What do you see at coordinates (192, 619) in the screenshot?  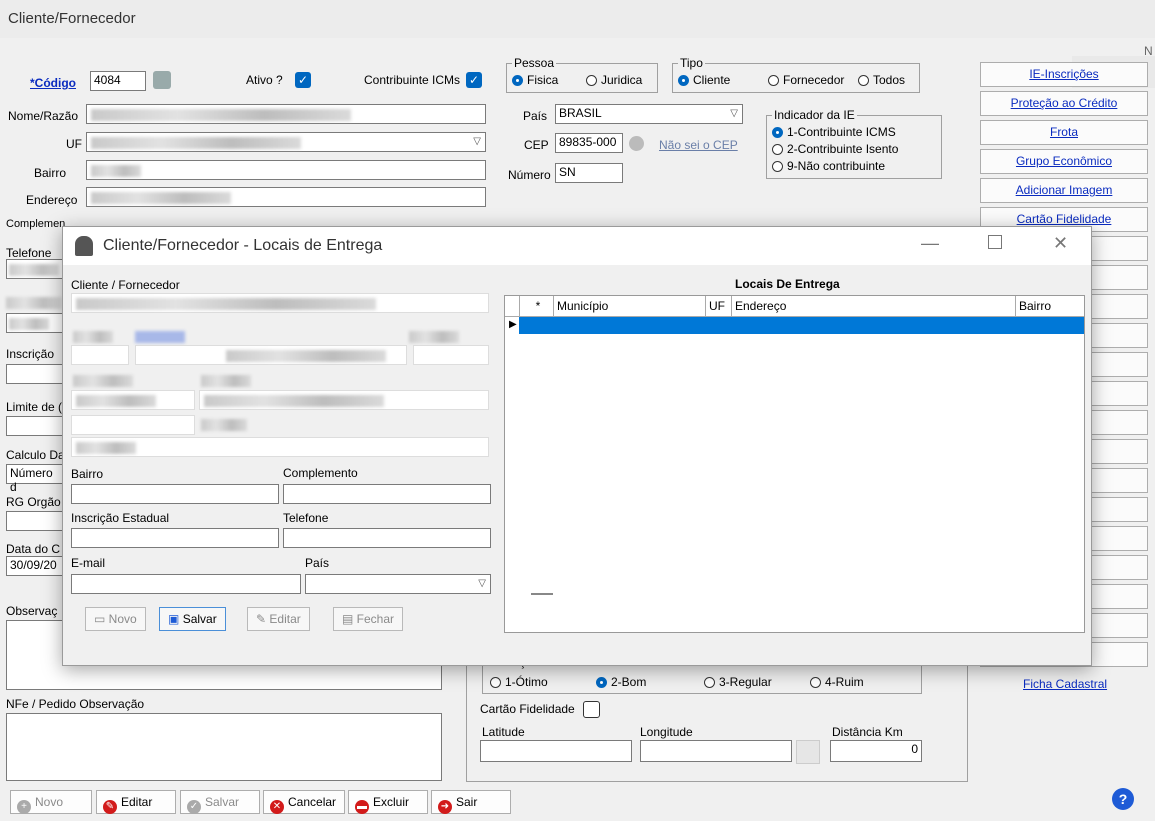 I see `modal-salvar-button: ▣ Salvar` at bounding box center [192, 619].